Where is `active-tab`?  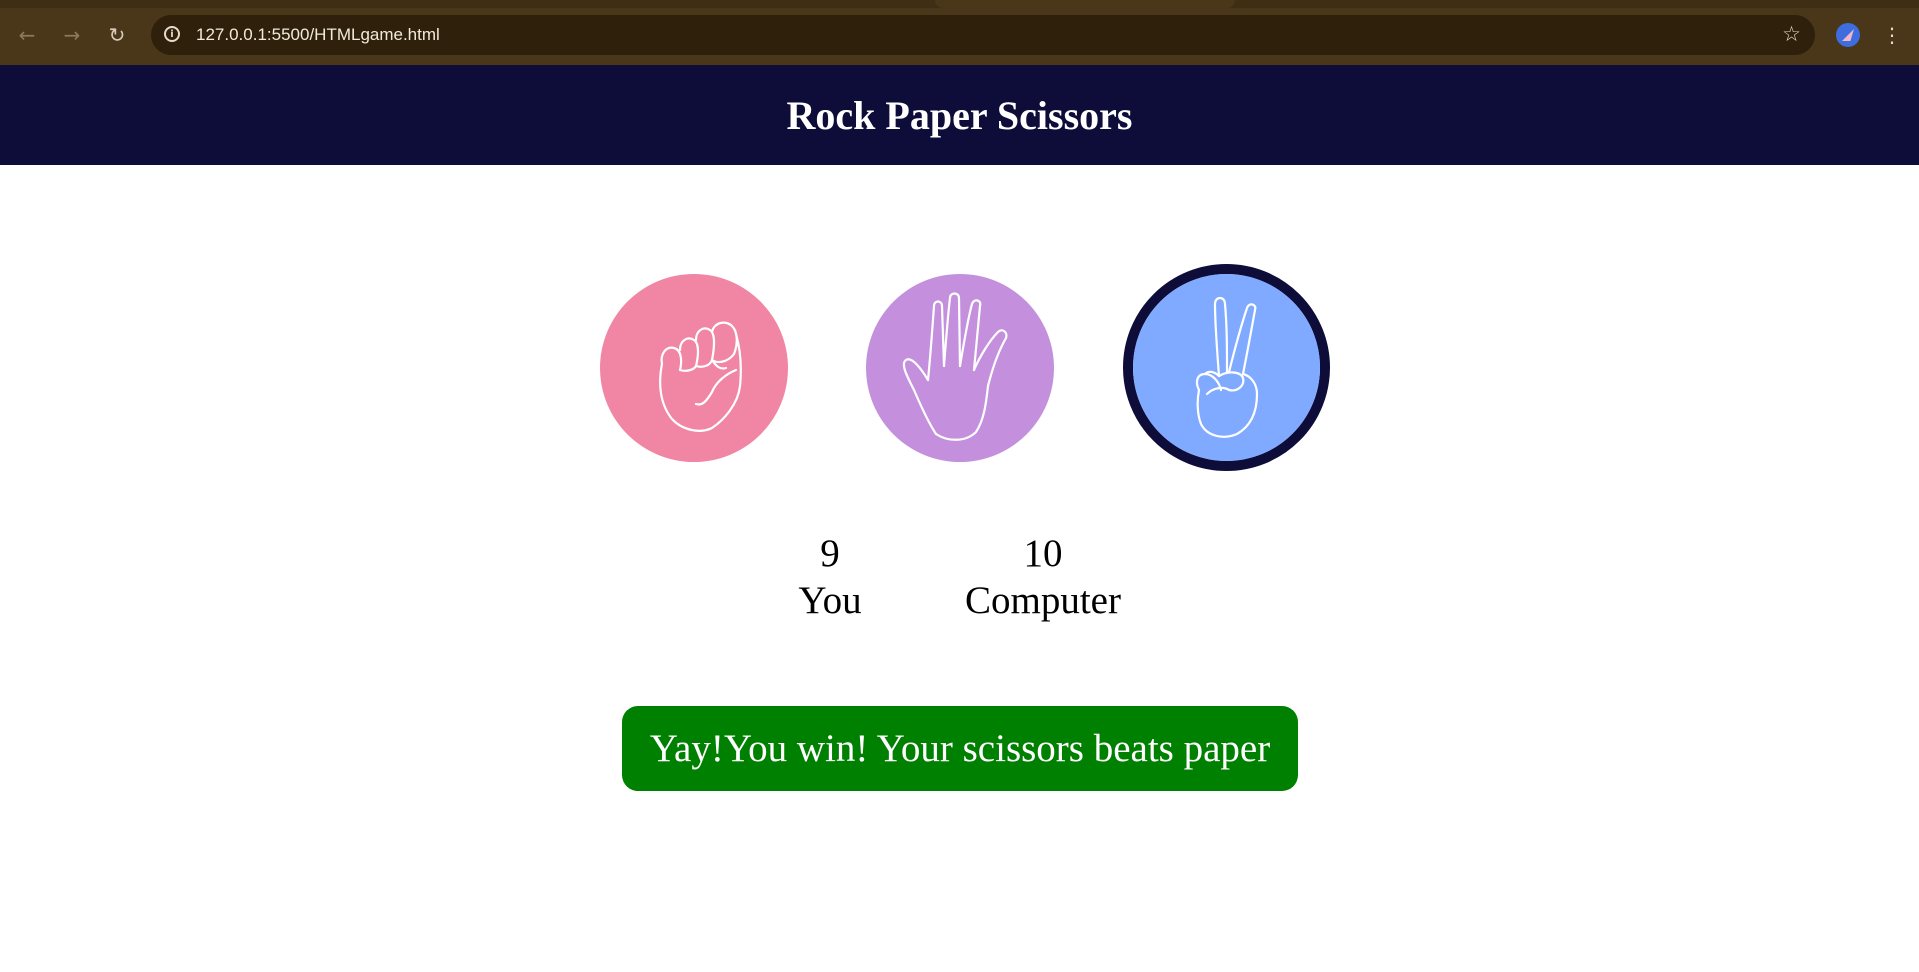
active-tab is located at coordinates (1085, 4).